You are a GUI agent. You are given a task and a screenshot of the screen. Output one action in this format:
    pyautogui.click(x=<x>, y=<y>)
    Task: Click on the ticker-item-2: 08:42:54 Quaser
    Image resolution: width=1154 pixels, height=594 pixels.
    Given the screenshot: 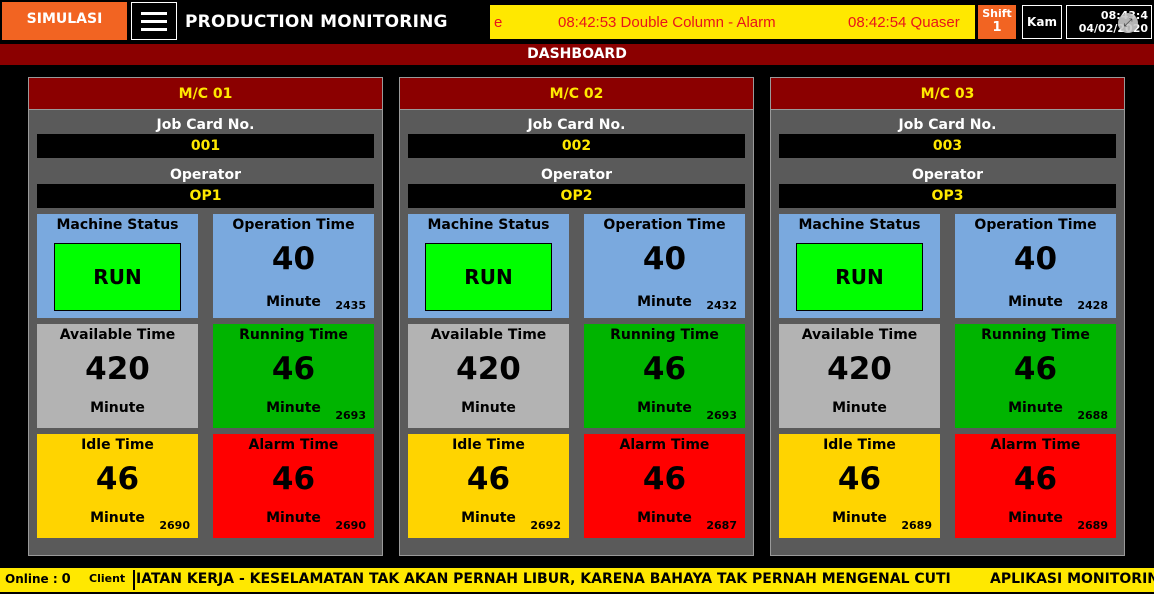 What is the action you would take?
    pyautogui.click(x=904, y=22)
    